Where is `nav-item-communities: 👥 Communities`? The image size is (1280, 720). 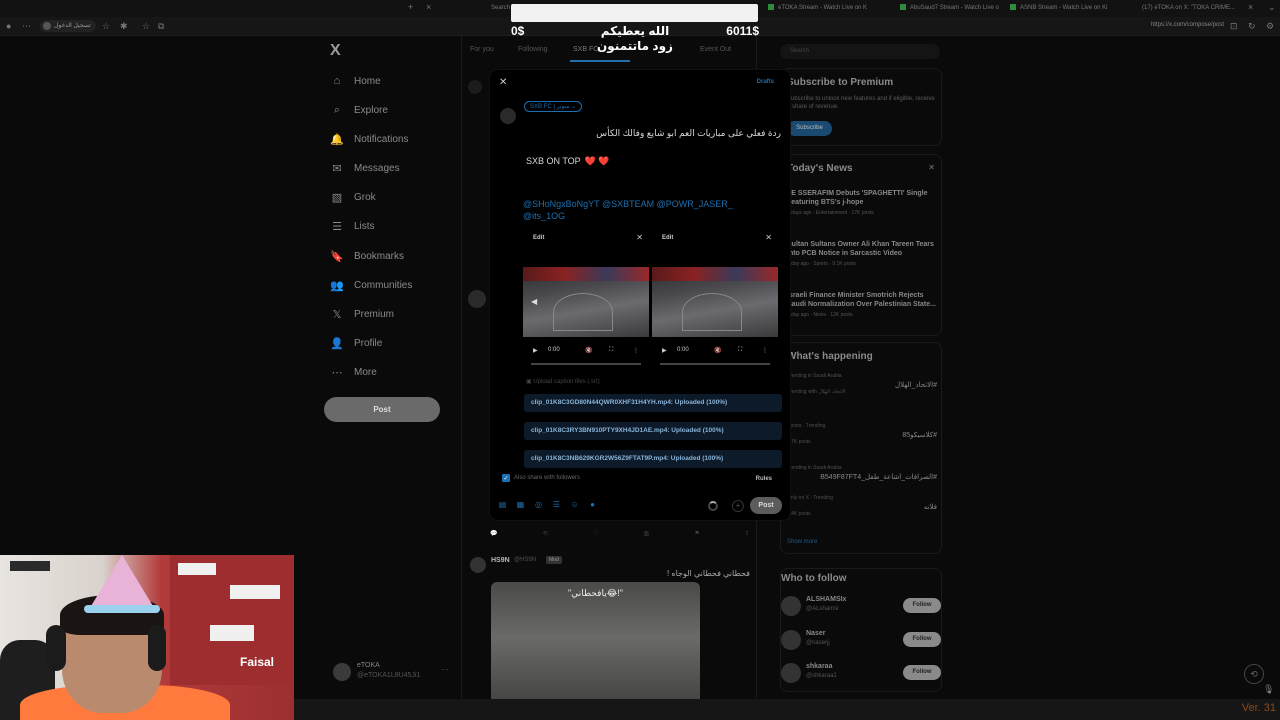 nav-item-communities: 👥 Communities is located at coordinates (371, 285).